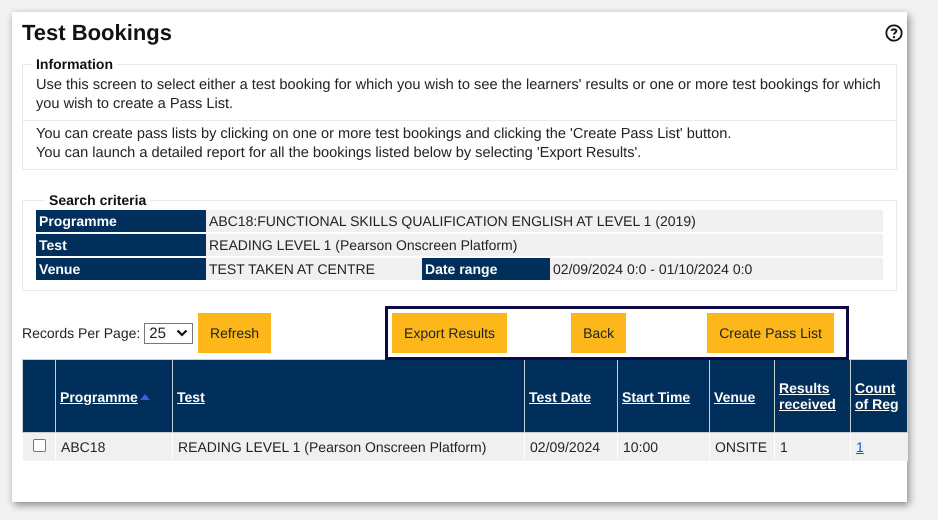 The height and width of the screenshot is (520, 938). What do you see at coordinates (450, 333) in the screenshot?
I see `action-button: Export Results` at bounding box center [450, 333].